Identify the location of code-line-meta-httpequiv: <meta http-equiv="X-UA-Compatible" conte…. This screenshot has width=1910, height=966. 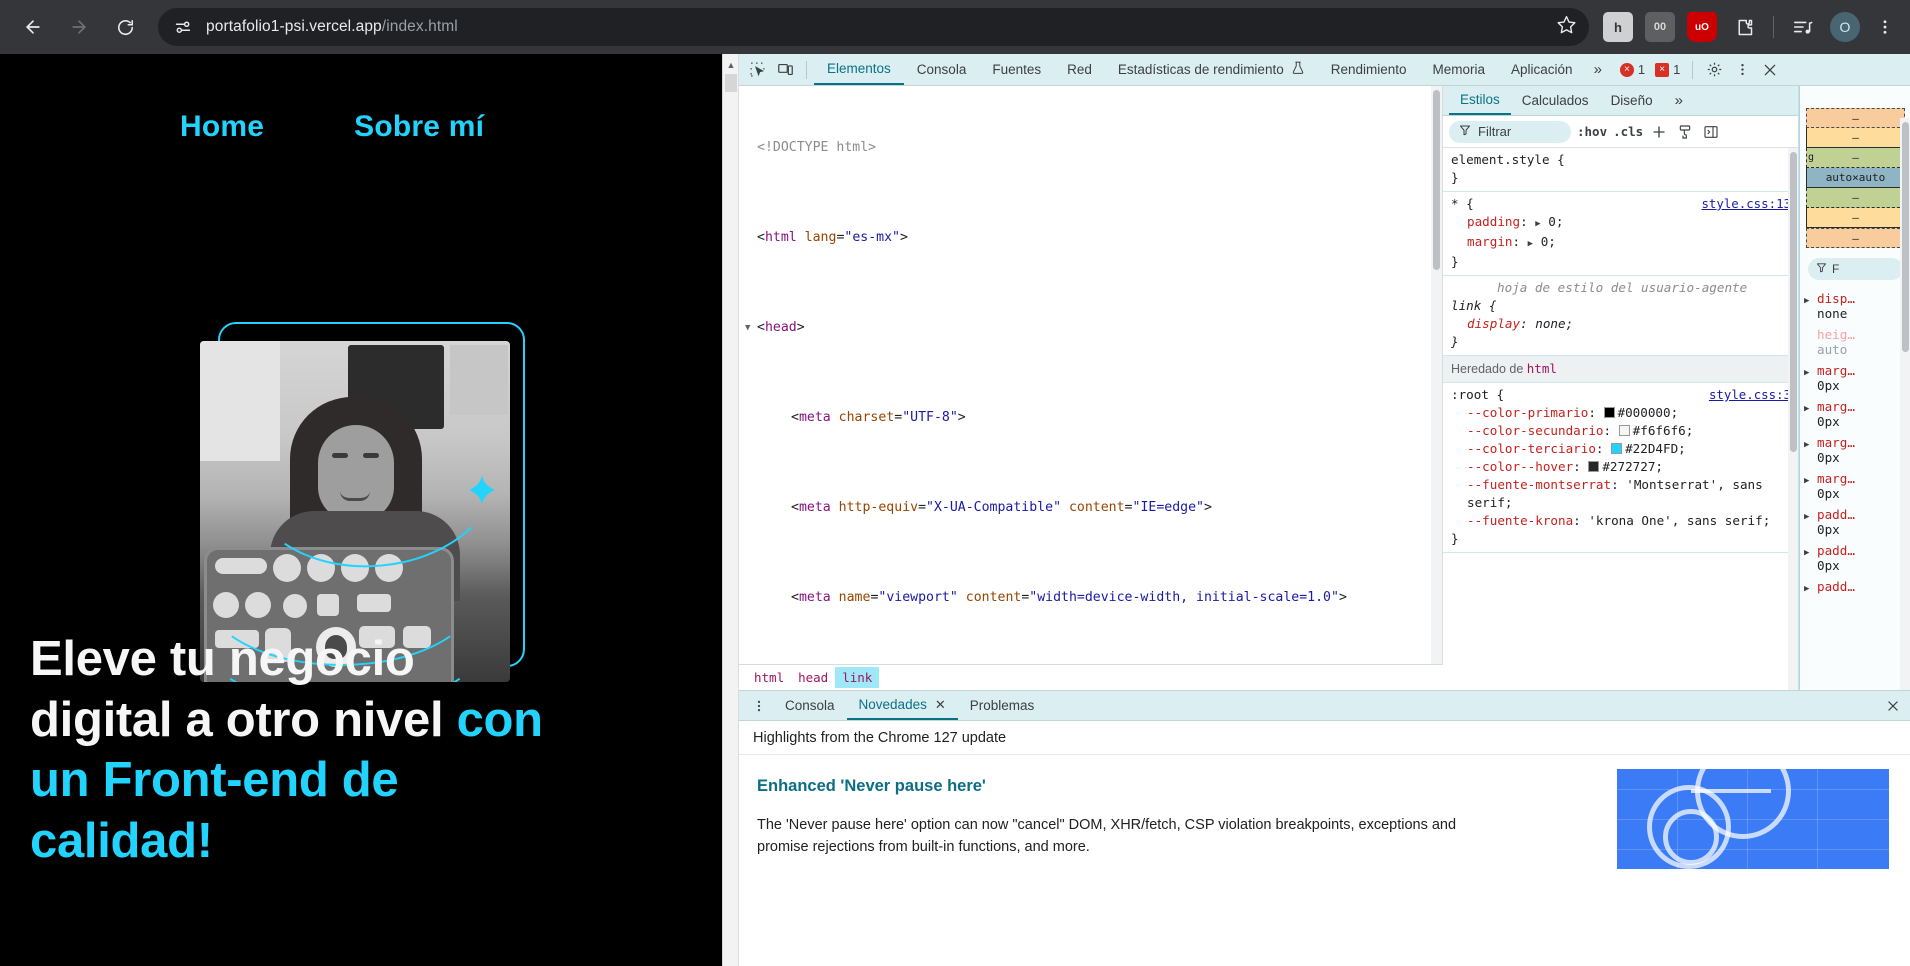
(1090, 508).